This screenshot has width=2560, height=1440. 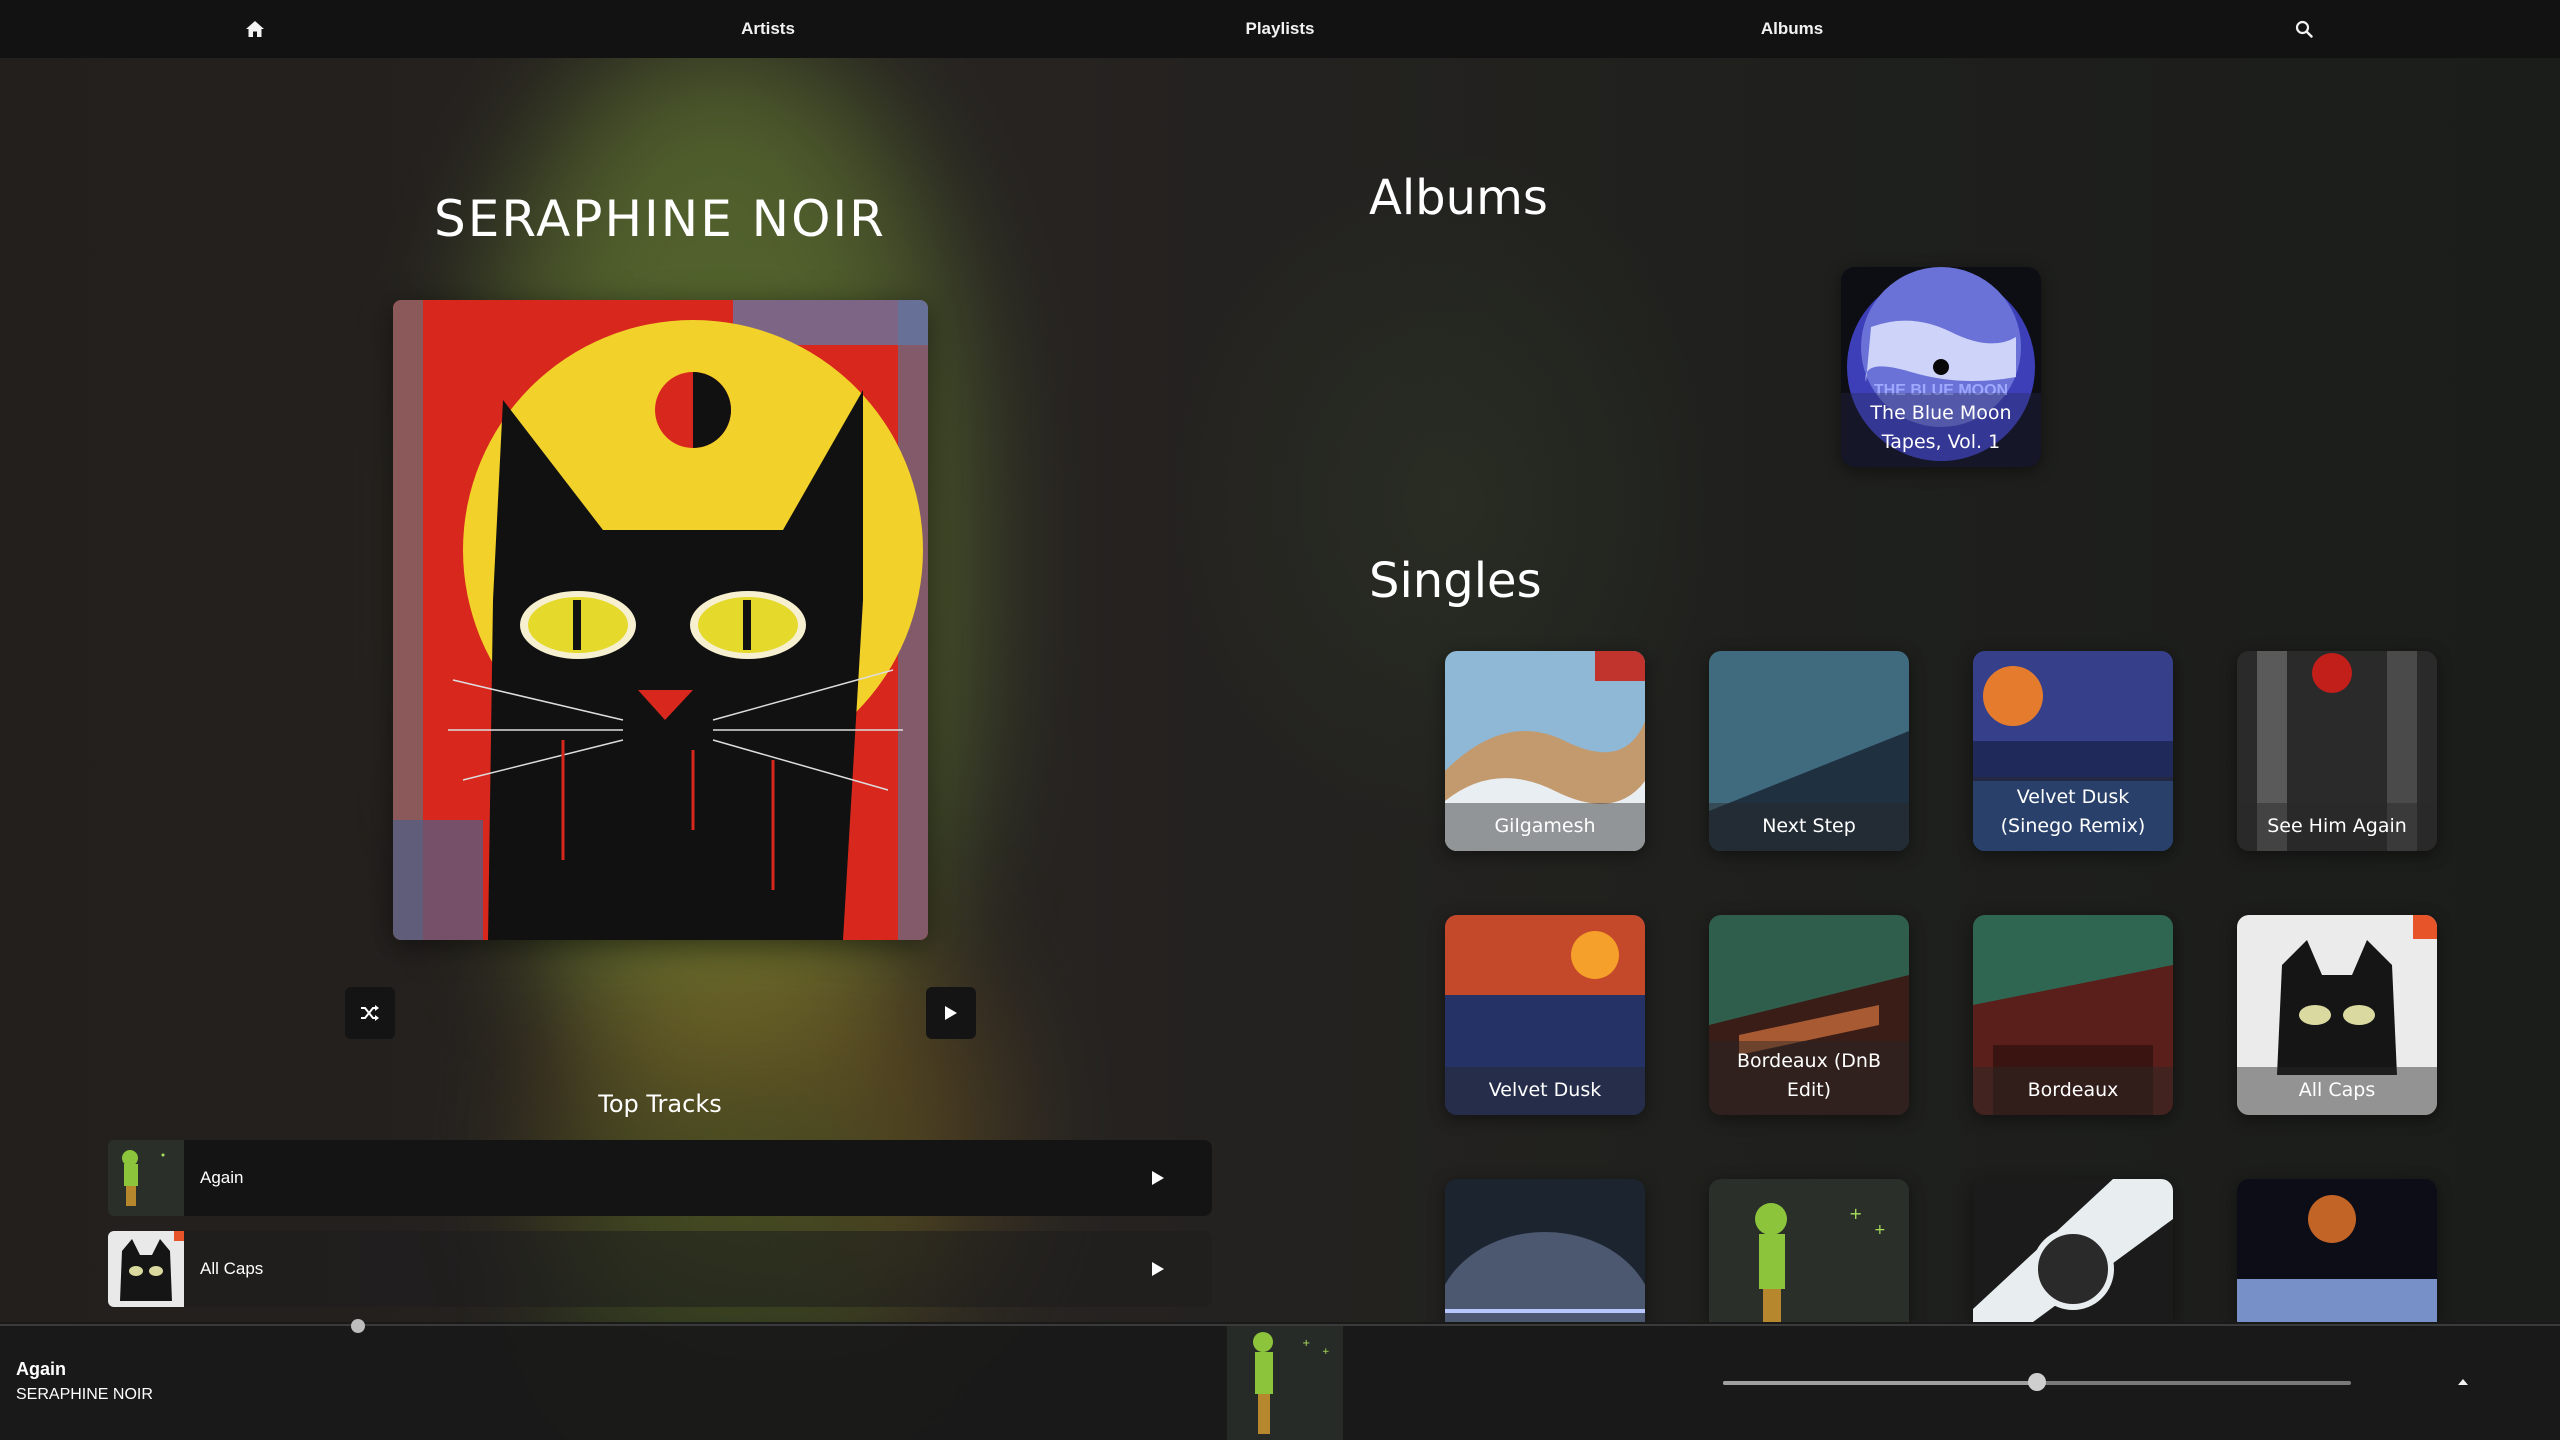 What do you see at coordinates (1941, 430) in the screenshot?
I see `album-title: The Blue Moon Tapes, Vol. 1` at bounding box center [1941, 430].